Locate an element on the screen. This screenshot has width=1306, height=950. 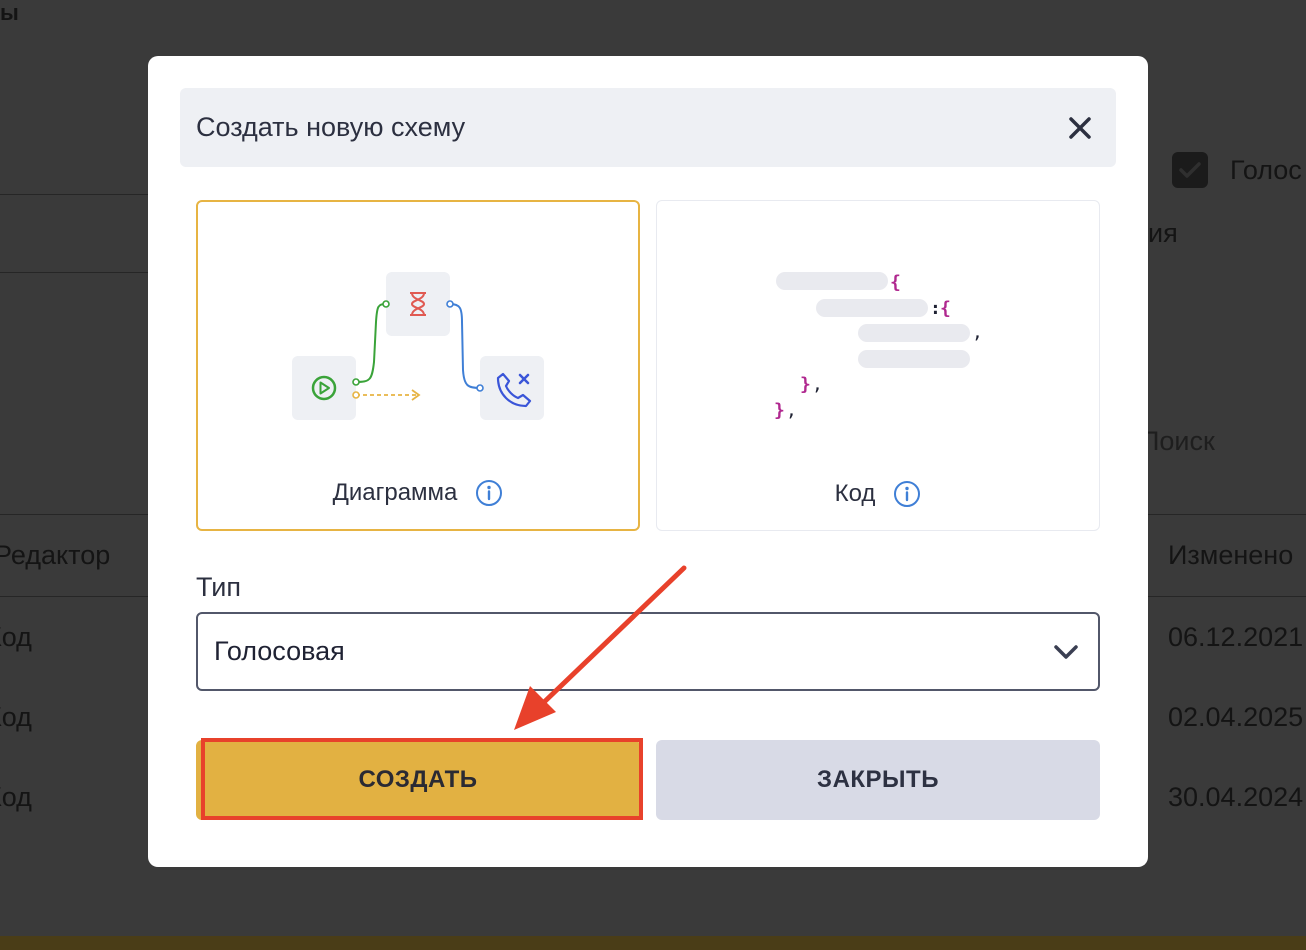
type-label: Тип is located at coordinates (219, 587).